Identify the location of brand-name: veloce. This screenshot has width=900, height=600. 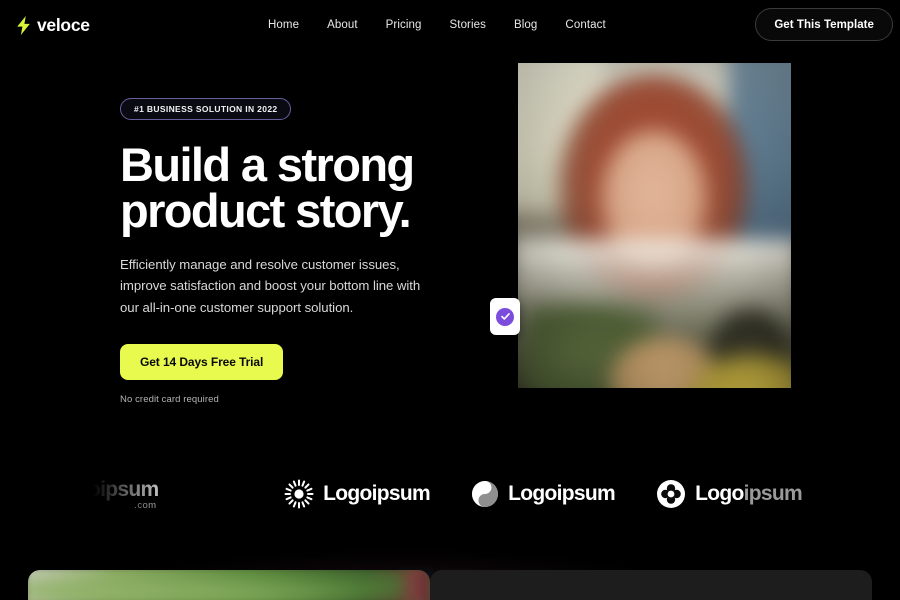
(63, 24).